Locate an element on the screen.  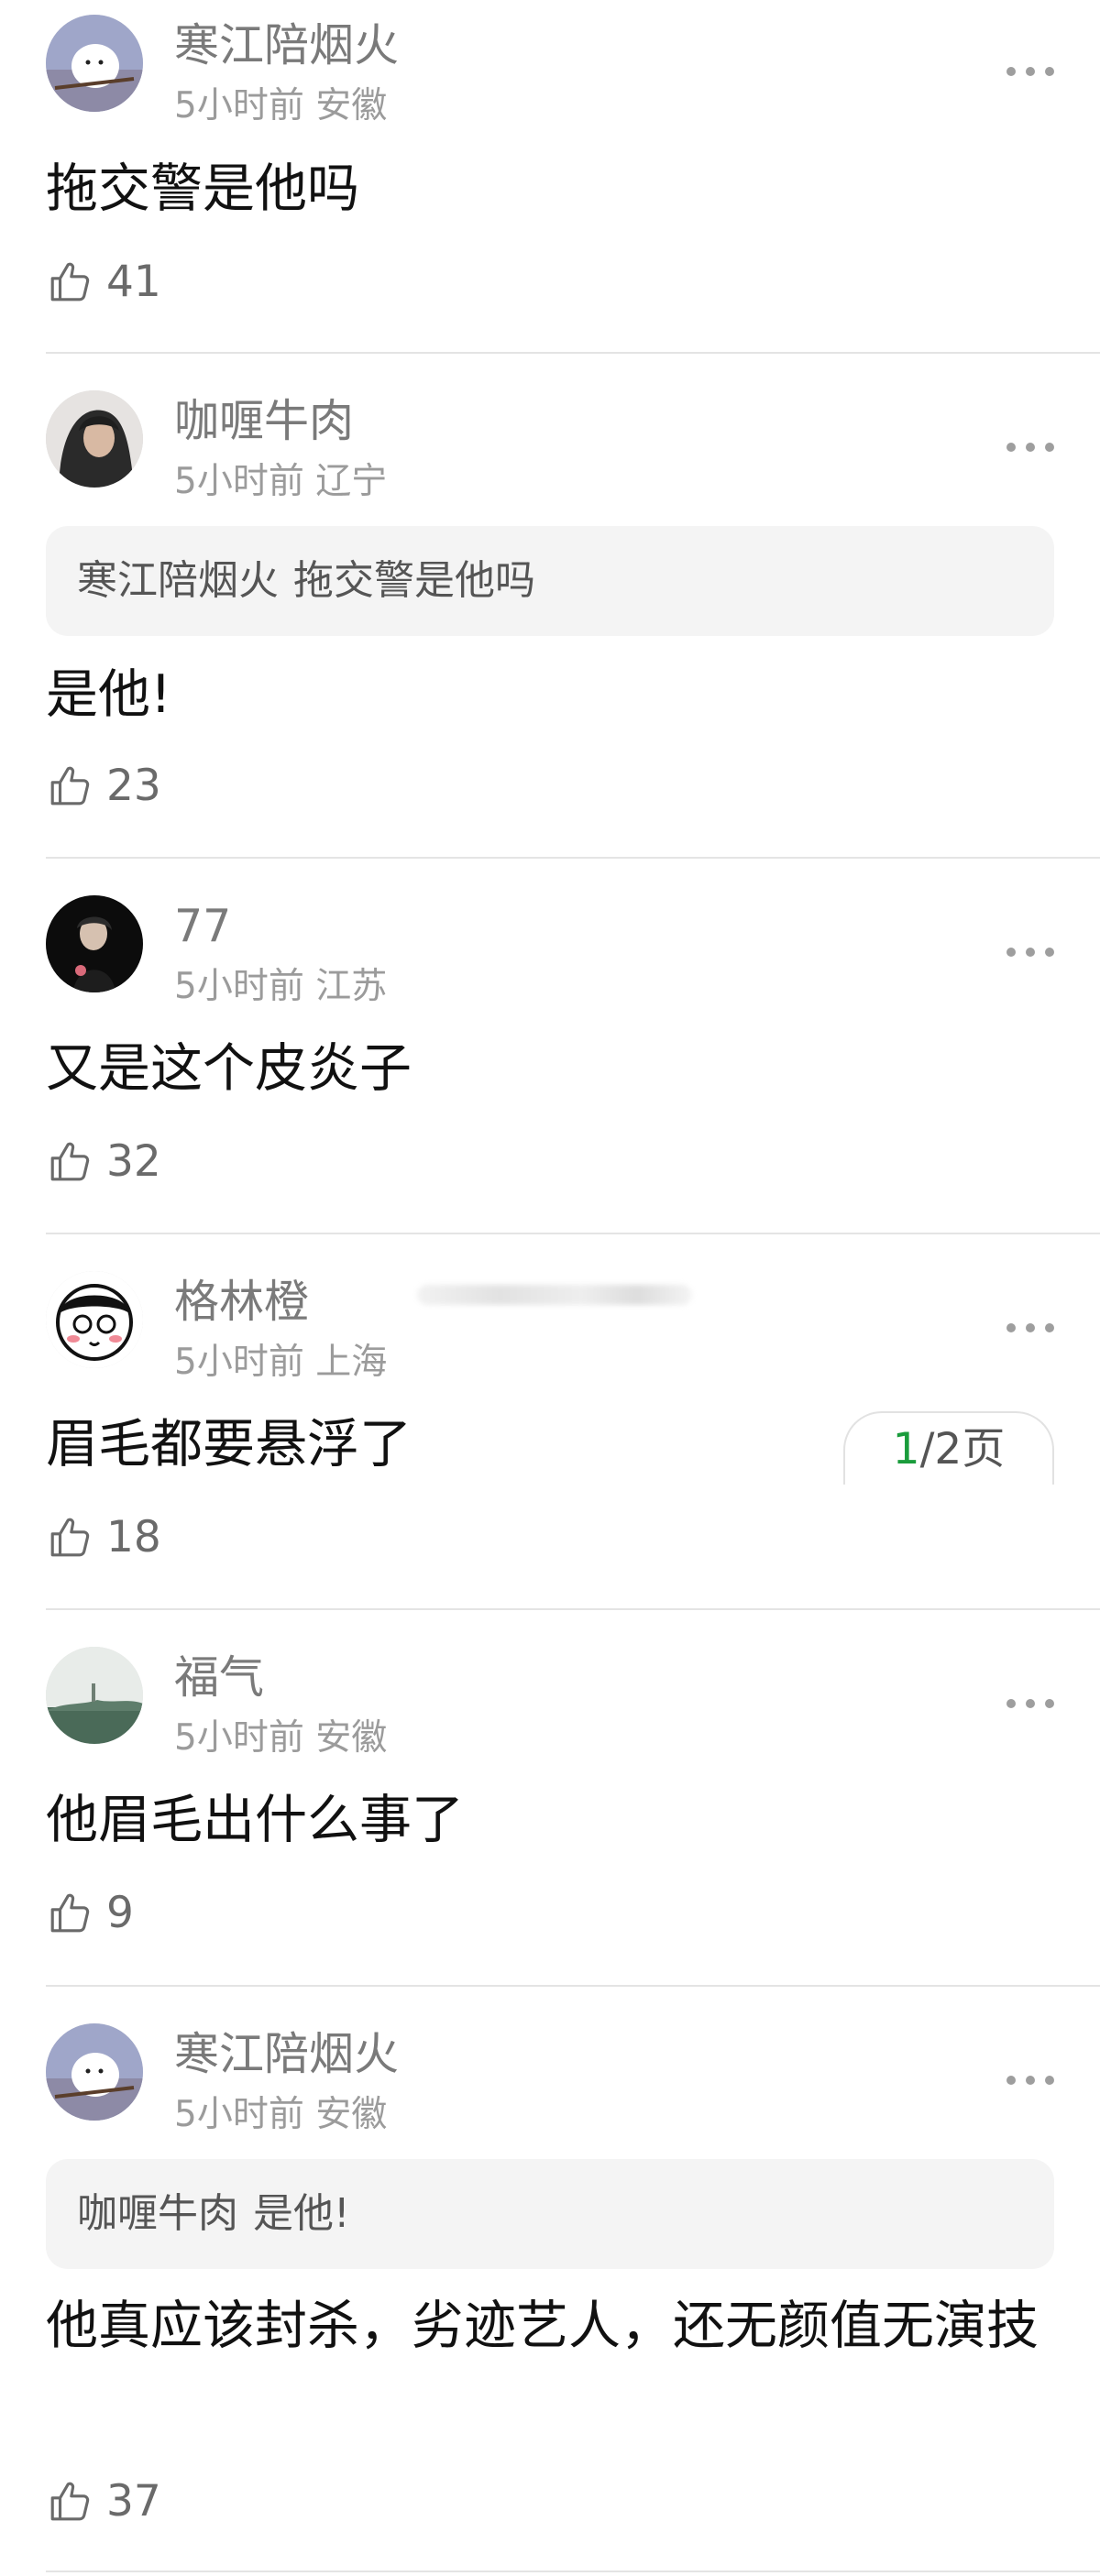
comment-location: 辽宁 is located at coordinates (351, 481).